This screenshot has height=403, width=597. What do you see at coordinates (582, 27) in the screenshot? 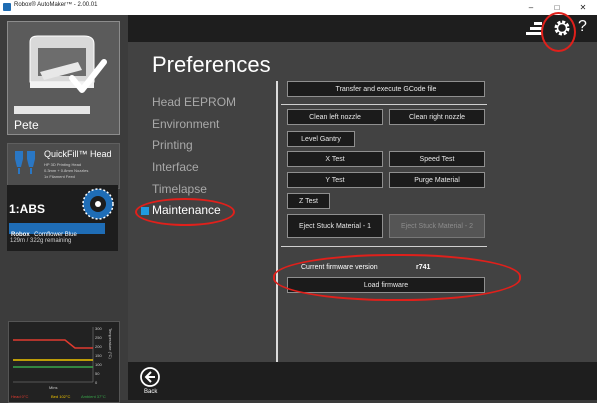
I see `help-button: ?` at bounding box center [582, 27].